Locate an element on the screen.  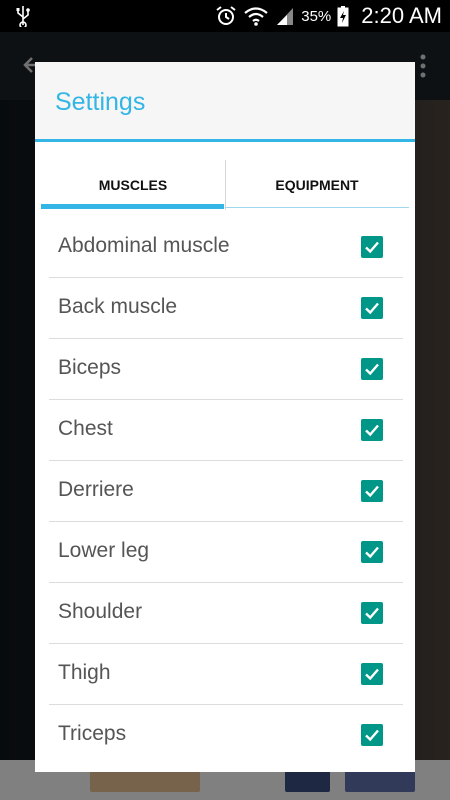
item-label: Derriere is located at coordinates (96, 489).